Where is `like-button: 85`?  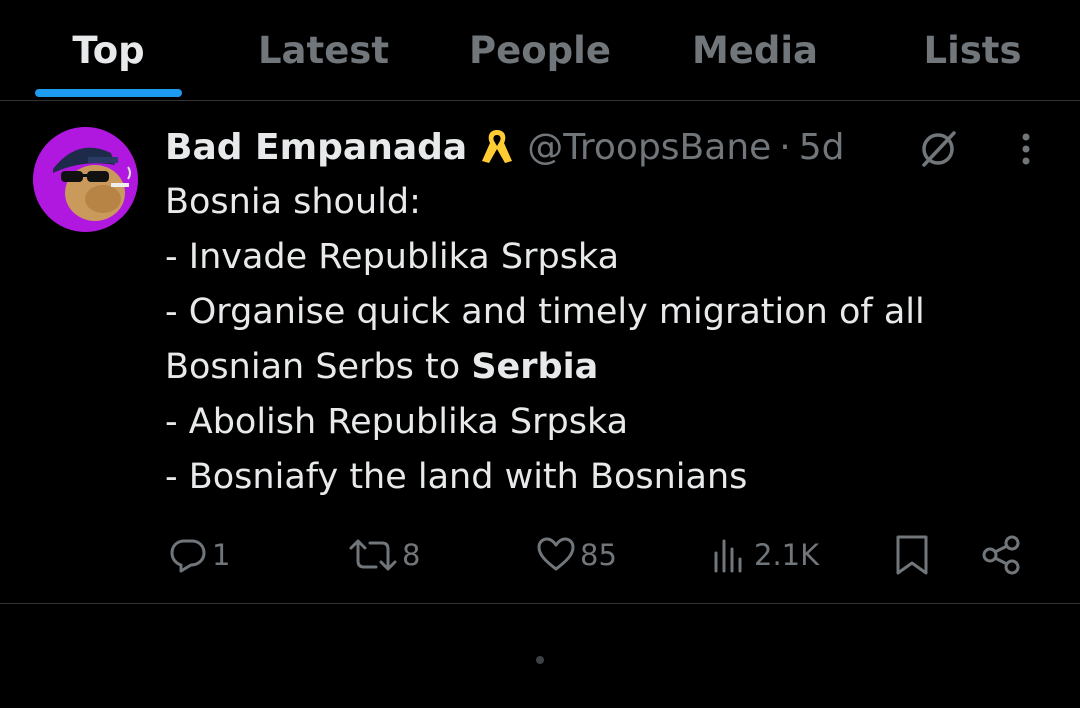
like-button: 85 is located at coordinates (576, 555).